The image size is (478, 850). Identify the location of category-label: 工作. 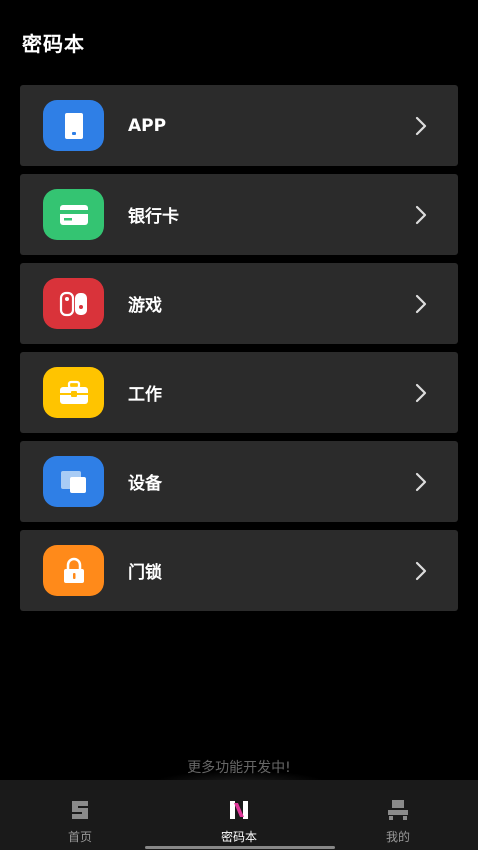
(145, 395).